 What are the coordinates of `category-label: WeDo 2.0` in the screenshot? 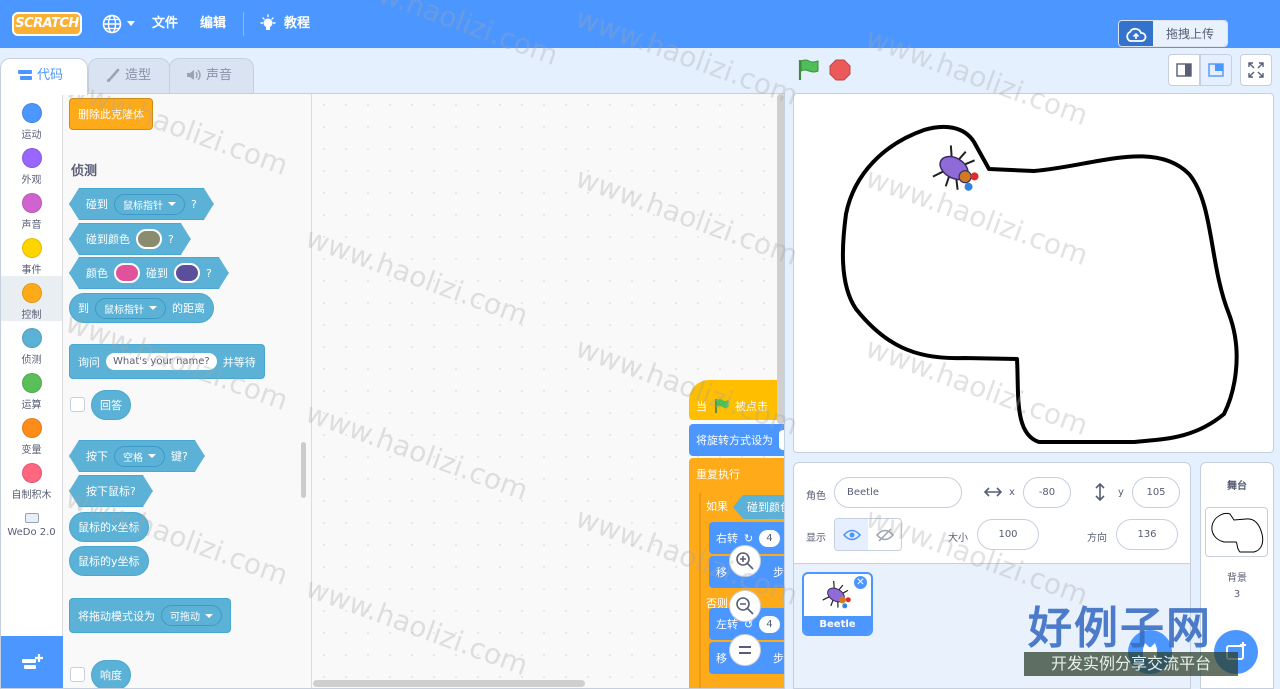 It's located at (31, 532).